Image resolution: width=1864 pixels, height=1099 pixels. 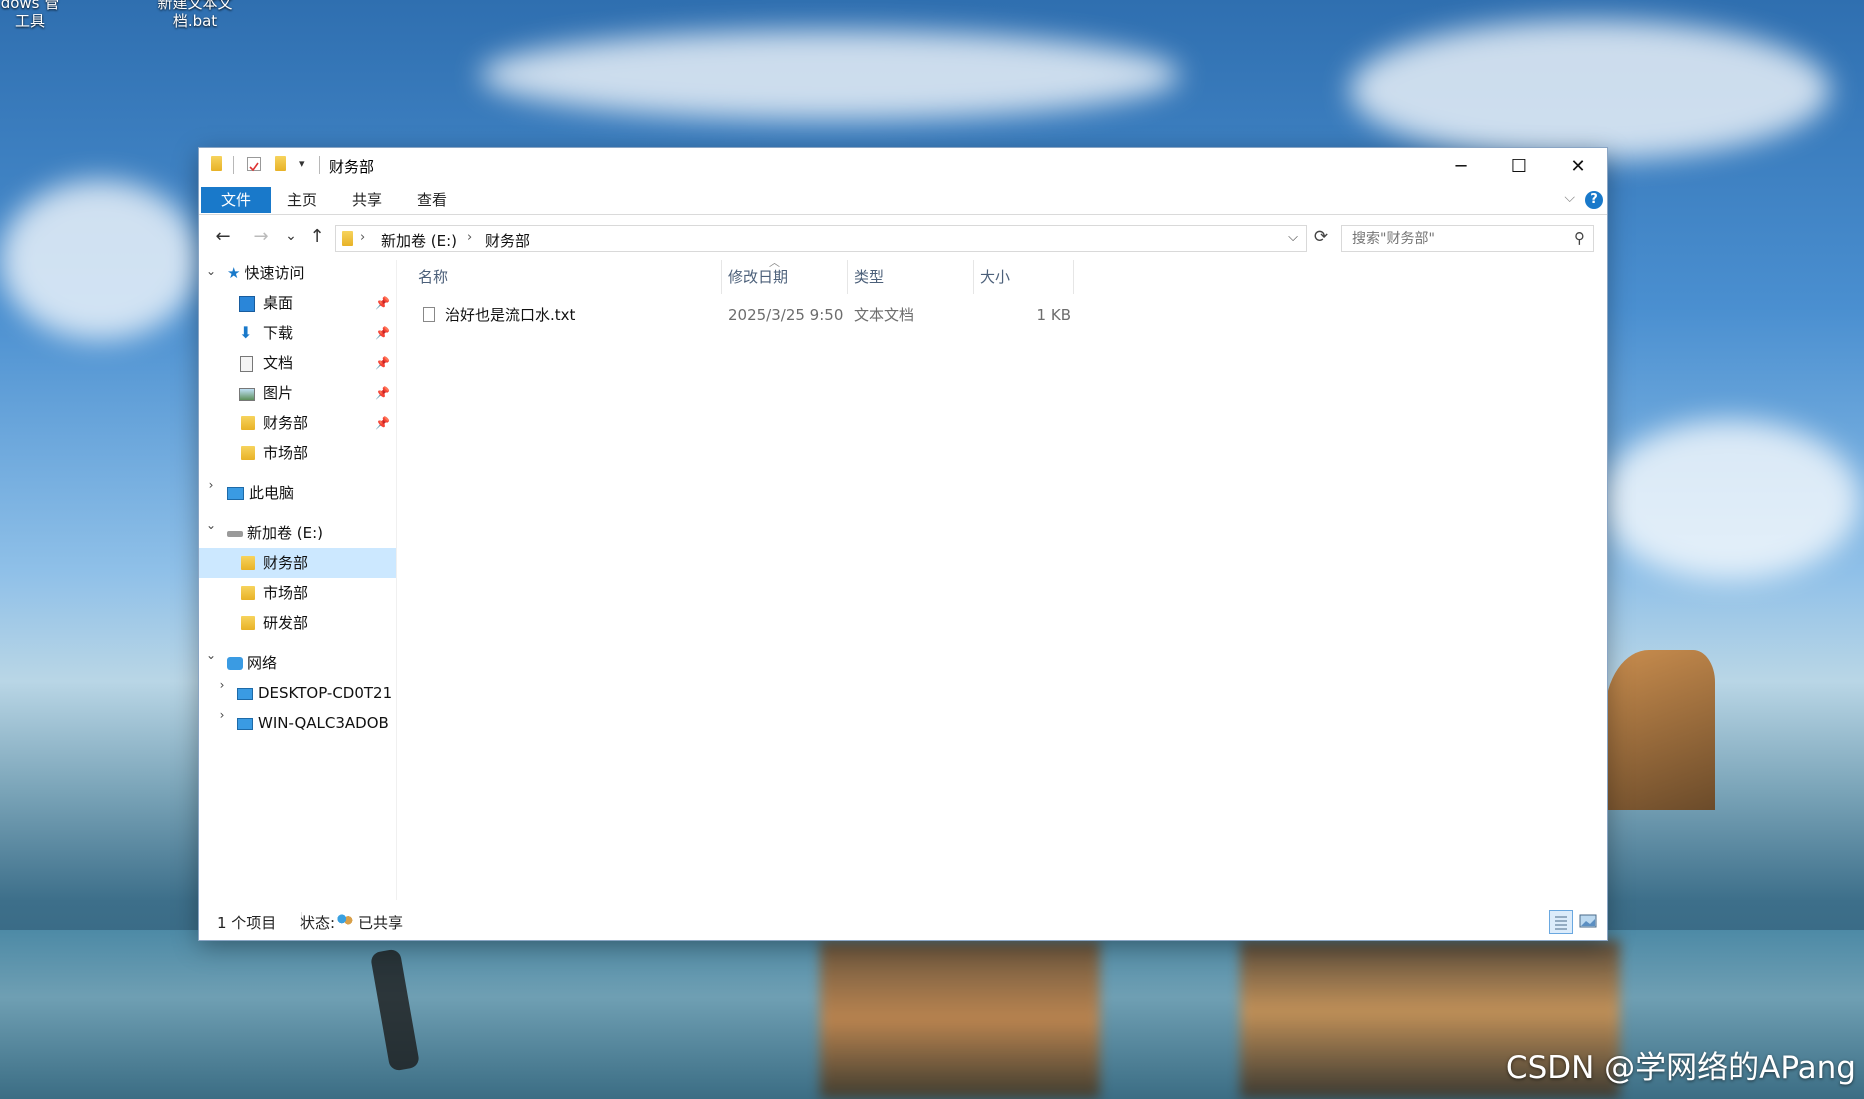 I want to click on sidebar-item-label: DESKTOP-CD0T21, so click(x=325, y=693).